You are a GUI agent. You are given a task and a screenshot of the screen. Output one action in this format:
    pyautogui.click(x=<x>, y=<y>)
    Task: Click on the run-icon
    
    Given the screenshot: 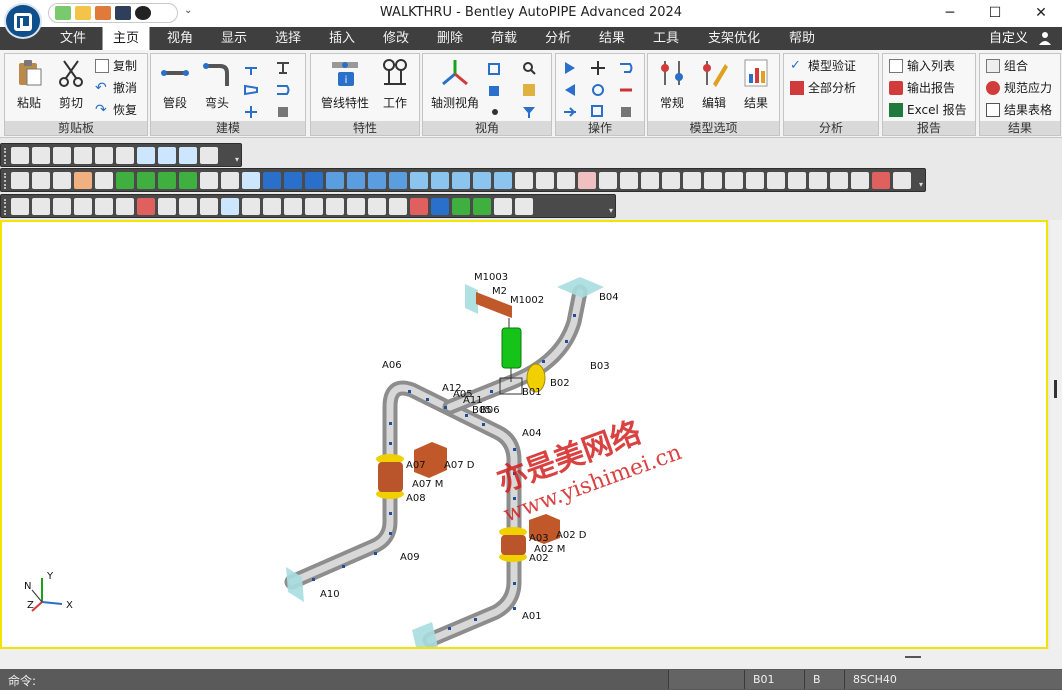 What is the action you would take?
    pyautogui.click(x=20, y=206)
    